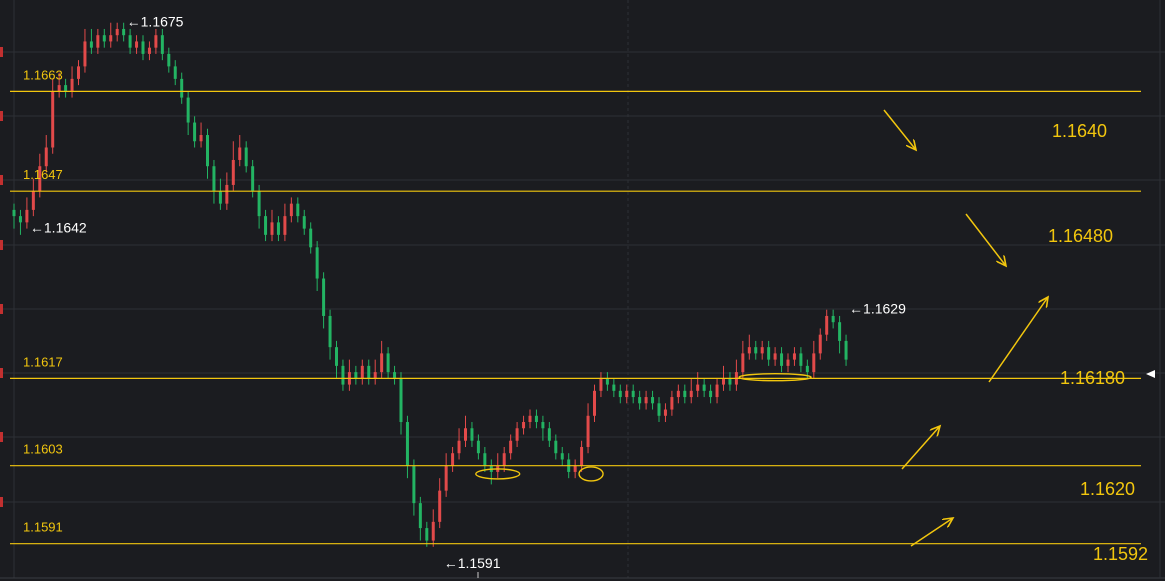 Image resolution: width=1165 pixels, height=581 pixels. What do you see at coordinates (43, 361) in the screenshot?
I see `level-label: 1.1617` at bounding box center [43, 361].